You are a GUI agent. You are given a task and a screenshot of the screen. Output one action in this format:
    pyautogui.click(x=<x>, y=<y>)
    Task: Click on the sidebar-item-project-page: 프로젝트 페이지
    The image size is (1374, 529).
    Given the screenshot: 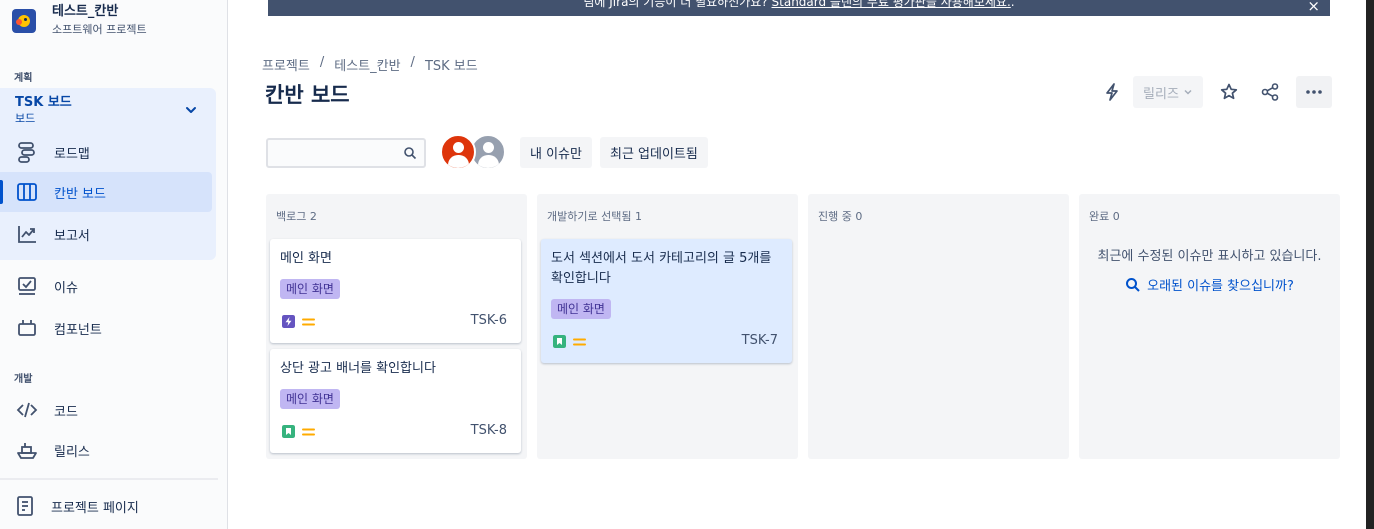 What is the action you would take?
    pyautogui.click(x=106, y=506)
    